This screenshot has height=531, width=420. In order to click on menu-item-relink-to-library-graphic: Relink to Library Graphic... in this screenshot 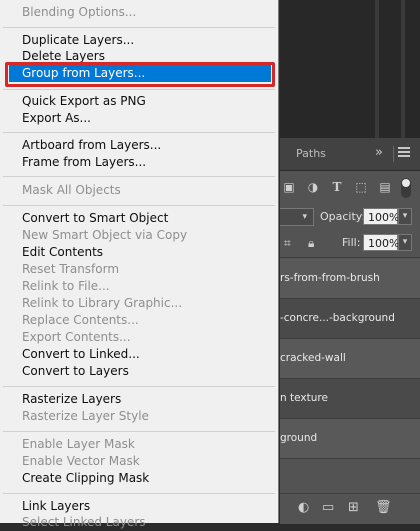, I will do `click(102, 303)`.